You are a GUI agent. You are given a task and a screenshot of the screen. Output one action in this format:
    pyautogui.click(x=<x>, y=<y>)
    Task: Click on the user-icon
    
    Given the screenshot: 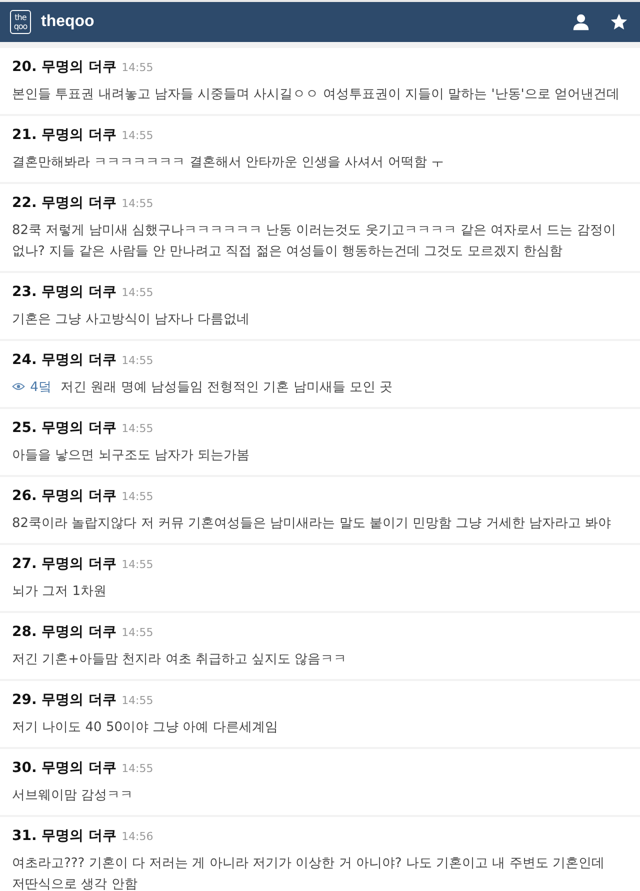 What is the action you would take?
    pyautogui.click(x=581, y=22)
    